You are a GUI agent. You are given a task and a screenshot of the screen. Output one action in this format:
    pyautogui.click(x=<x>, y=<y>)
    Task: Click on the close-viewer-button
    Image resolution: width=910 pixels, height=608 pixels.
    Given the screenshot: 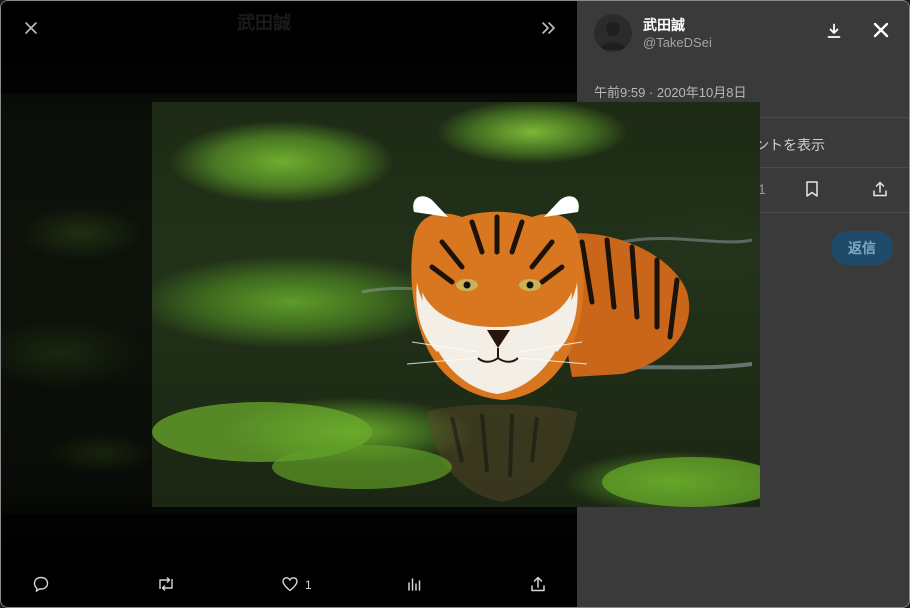 What is the action you would take?
    pyautogui.click(x=31, y=30)
    